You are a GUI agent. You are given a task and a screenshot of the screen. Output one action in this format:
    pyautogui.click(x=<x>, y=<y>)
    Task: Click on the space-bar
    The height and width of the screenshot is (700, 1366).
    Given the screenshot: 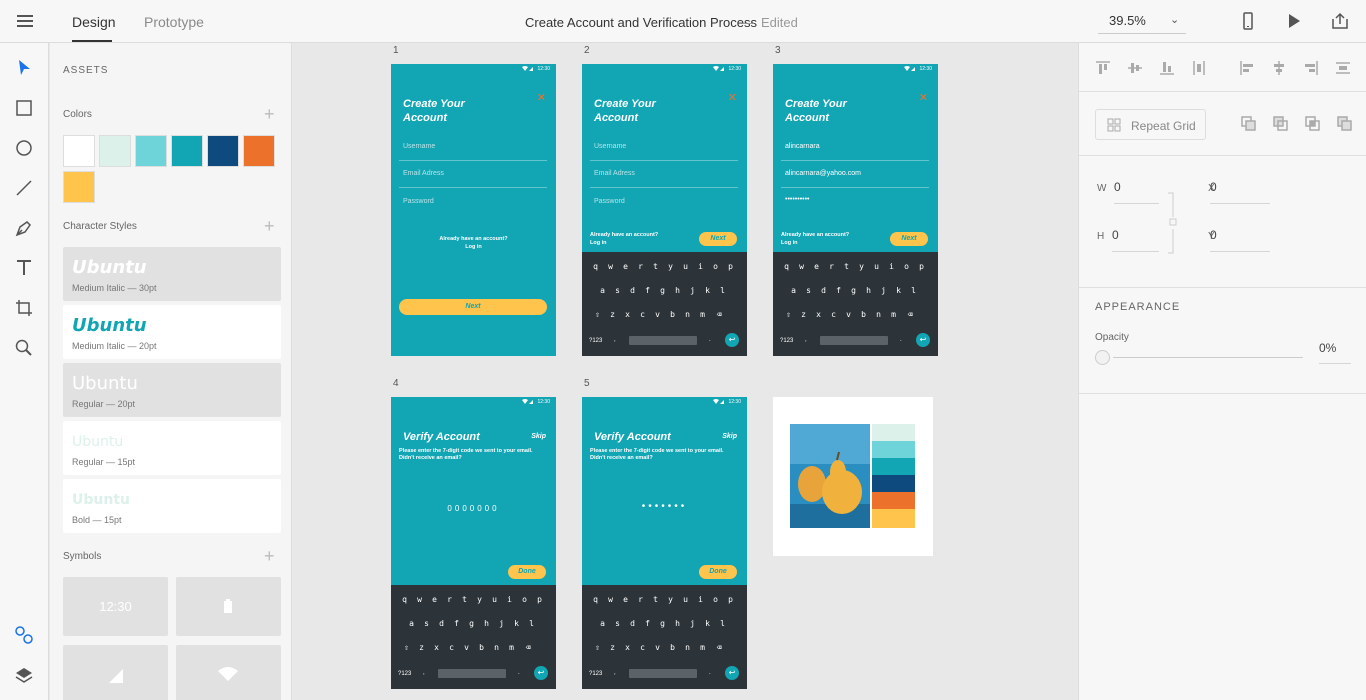 What is the action you would take?
    pyautogui.click(x=663, y=340)
    